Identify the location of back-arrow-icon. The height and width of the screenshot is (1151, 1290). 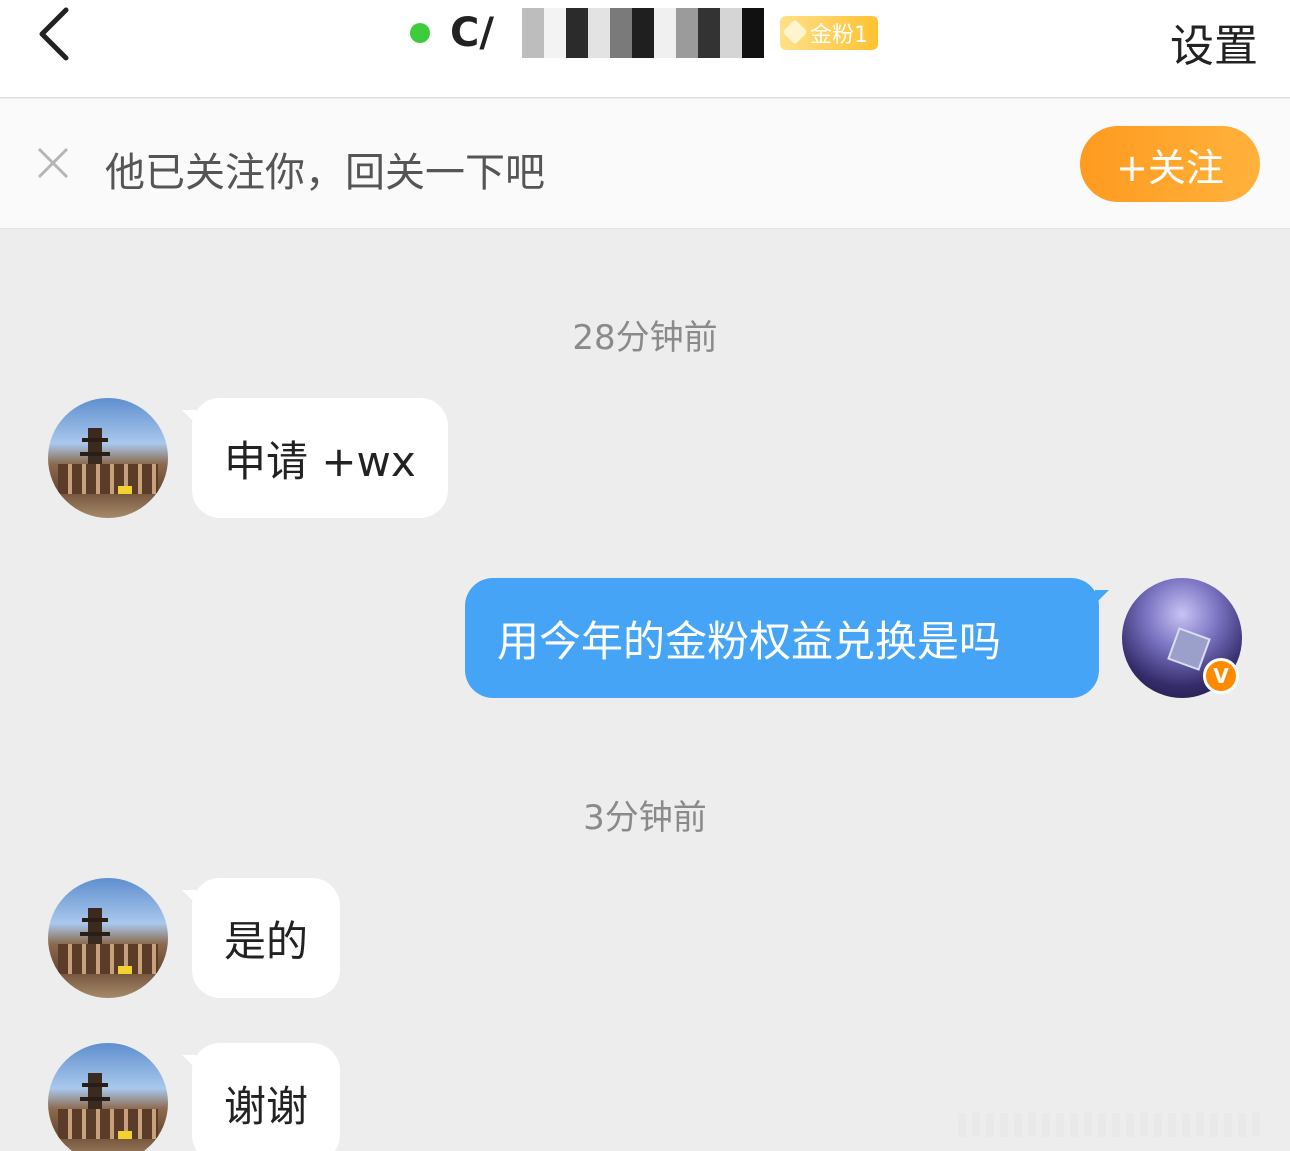
(55, 34).